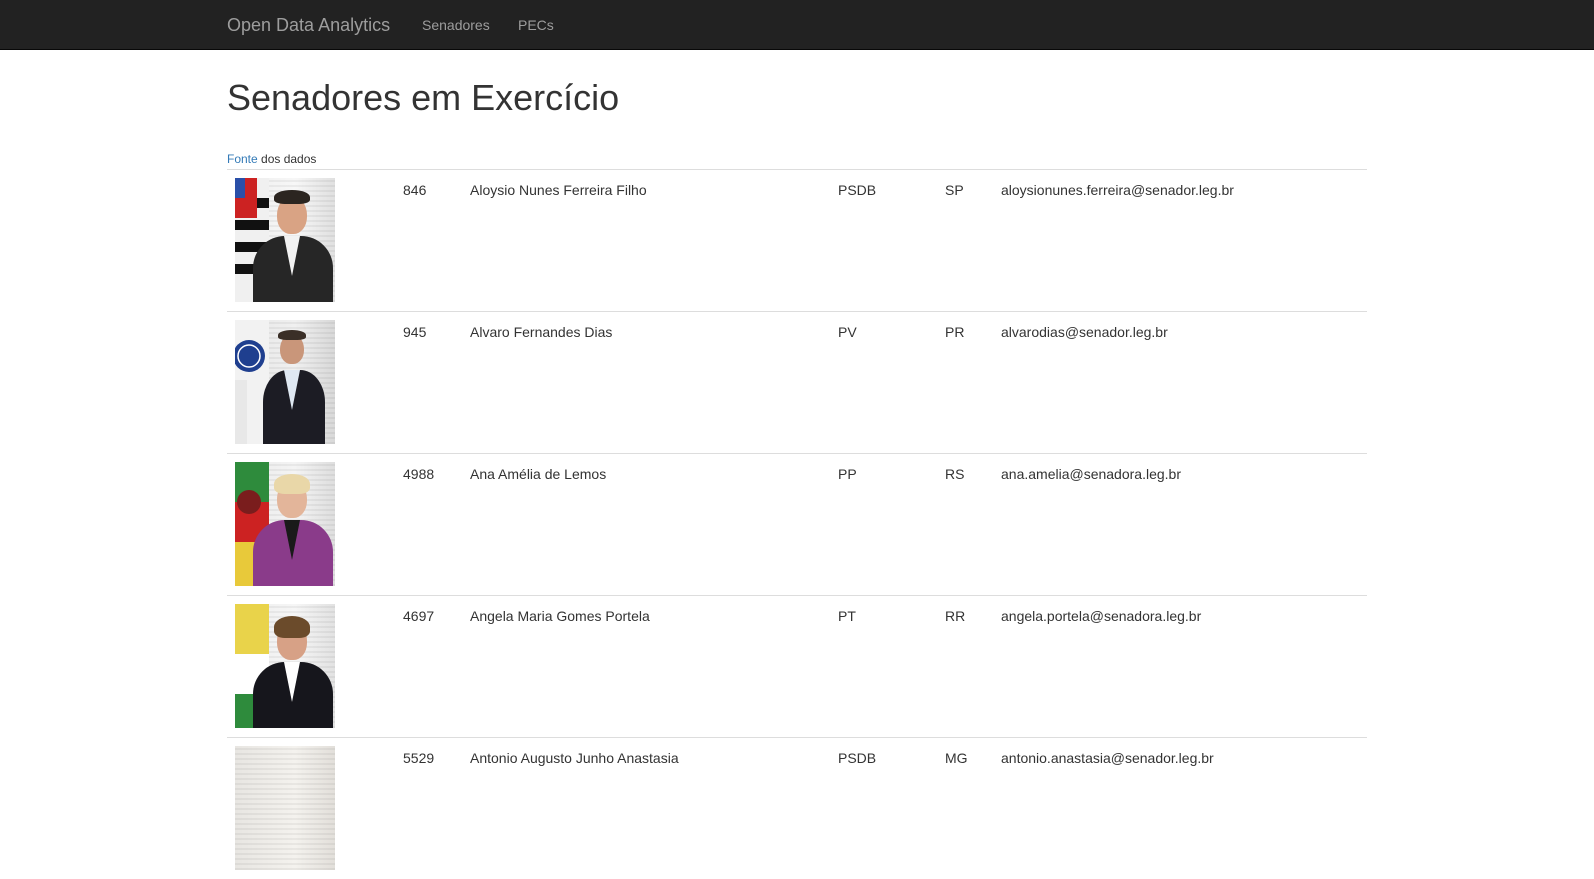 This screenshot has height=879, width=1594. Describe the element at coordinates (242, 159) in the screenshot. I see `data-source-link: Fonte` at that location.